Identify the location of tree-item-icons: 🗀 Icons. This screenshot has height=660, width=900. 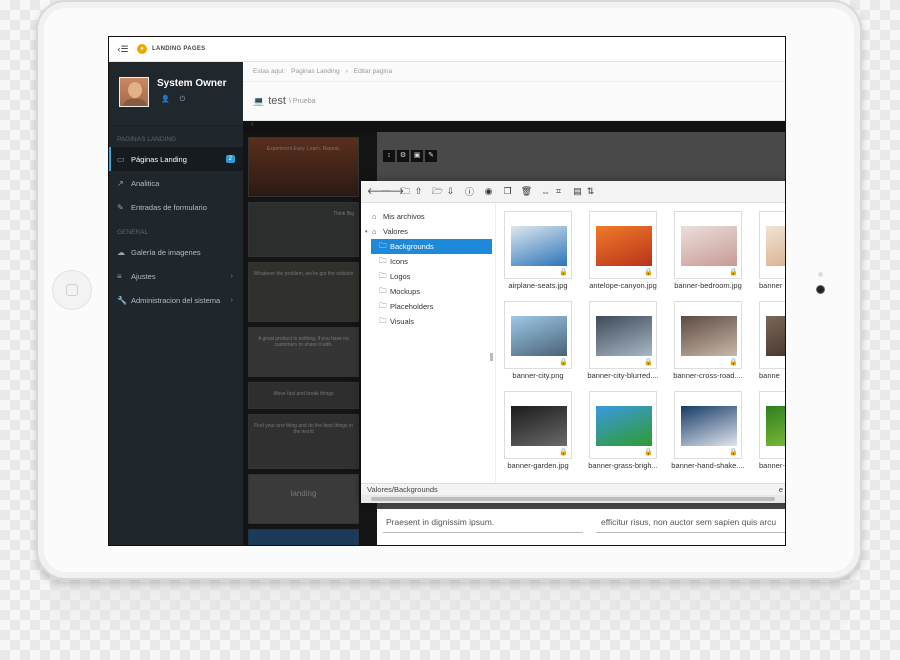
(428, 261).